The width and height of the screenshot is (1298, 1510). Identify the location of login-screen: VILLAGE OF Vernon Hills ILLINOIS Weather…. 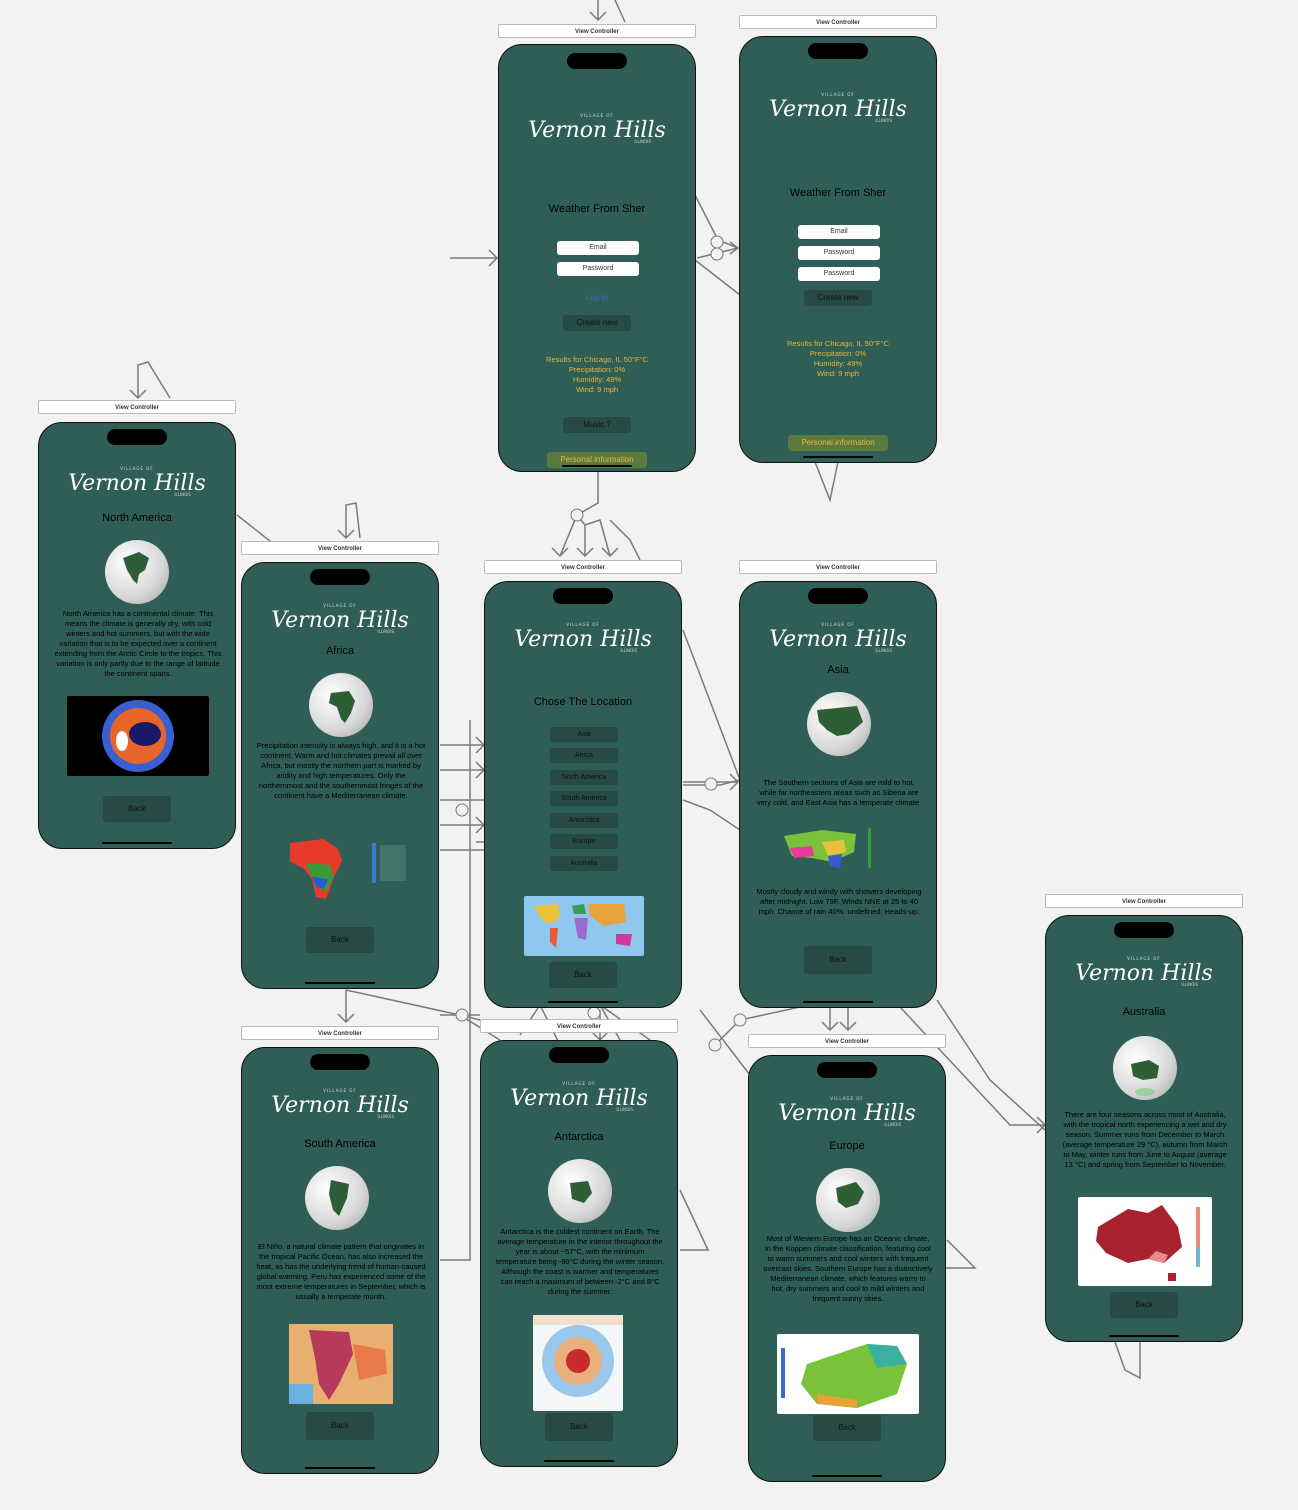
(597, 258).